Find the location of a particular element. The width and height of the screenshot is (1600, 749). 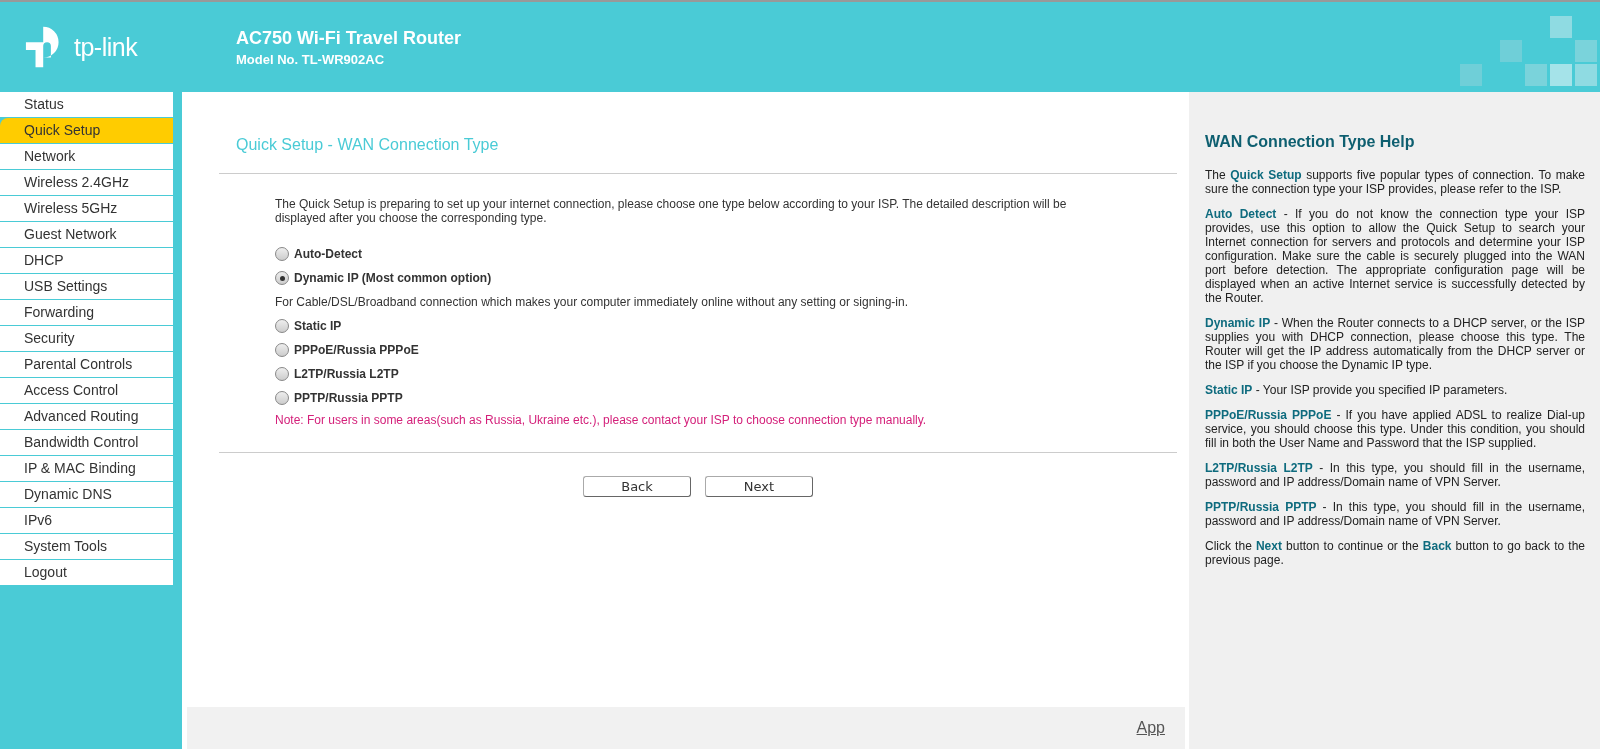

help-paragraph: Static IP - Your ISP provide you specified IP parameters. is located at coordinates (1357, 390).